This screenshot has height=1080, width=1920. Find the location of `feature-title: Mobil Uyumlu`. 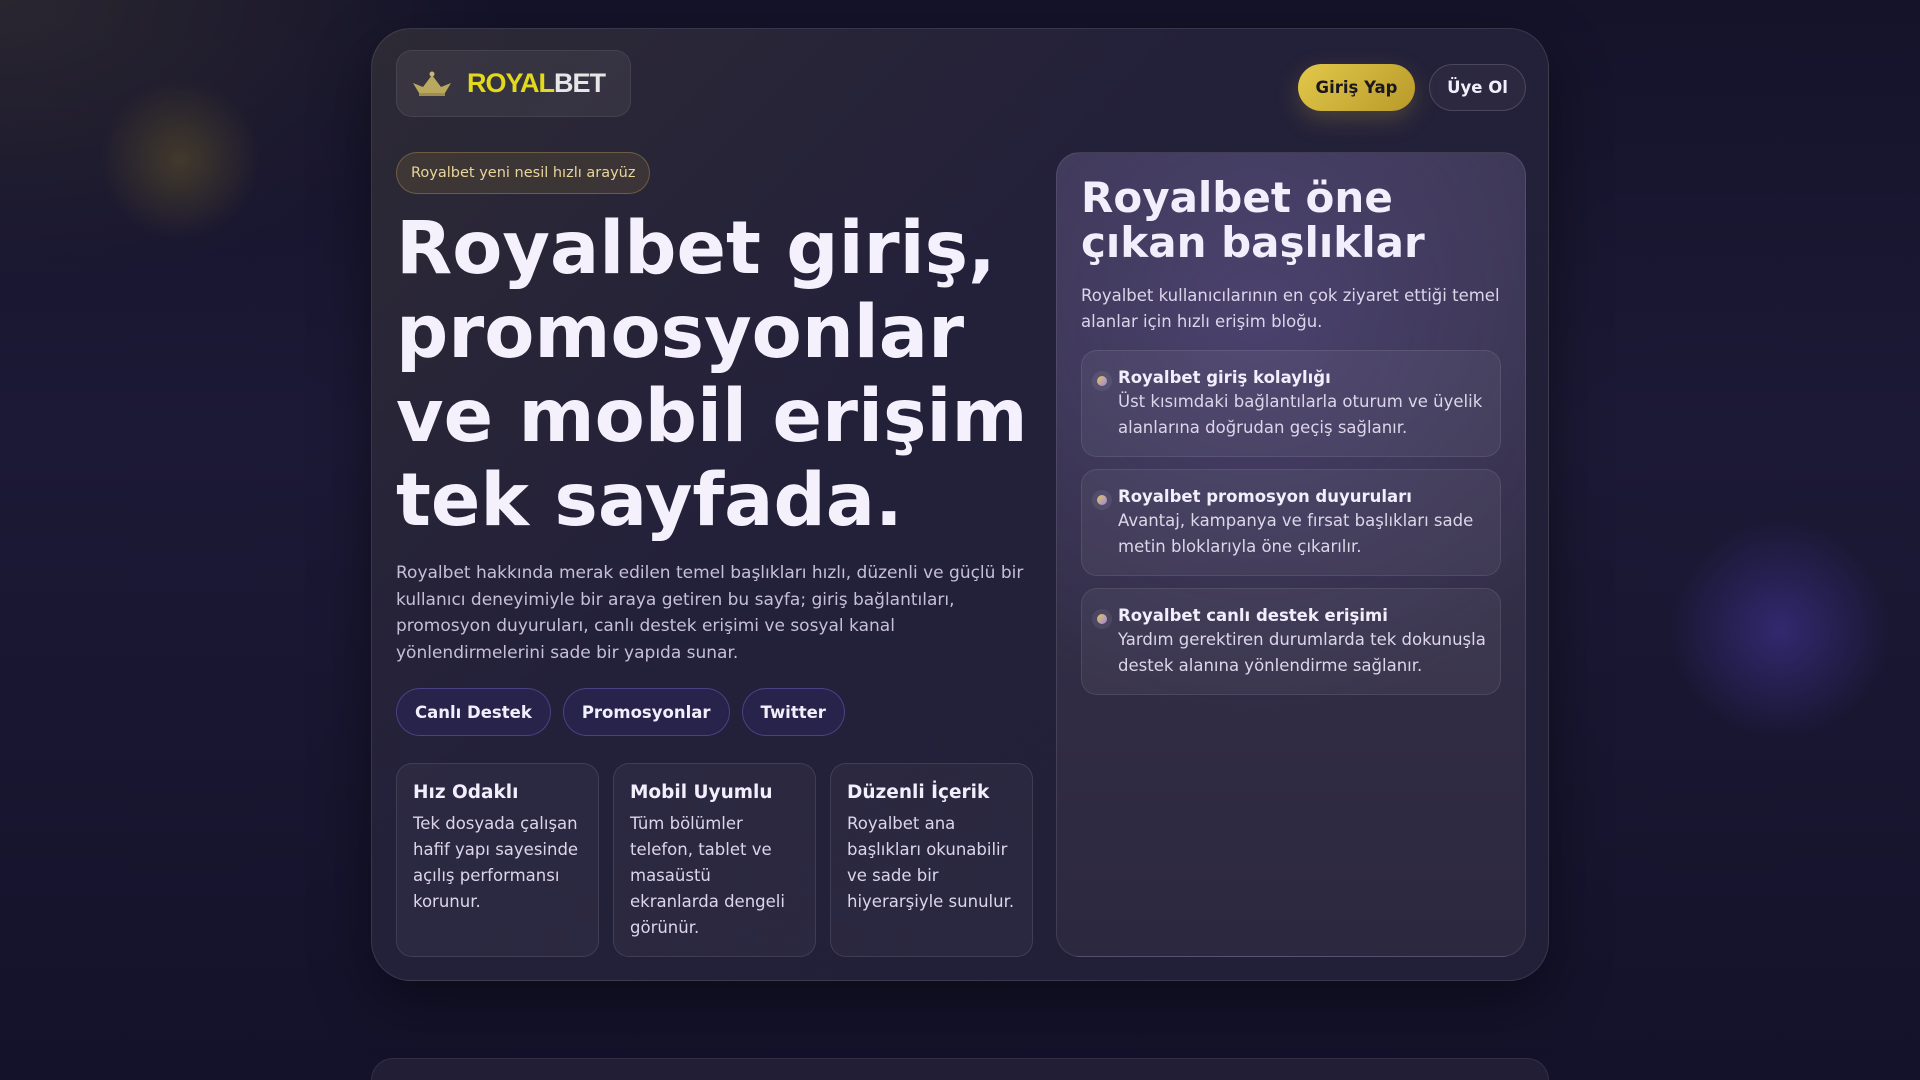

feature-title: Mobil Uyumlu is located at coordinates (701, 792).